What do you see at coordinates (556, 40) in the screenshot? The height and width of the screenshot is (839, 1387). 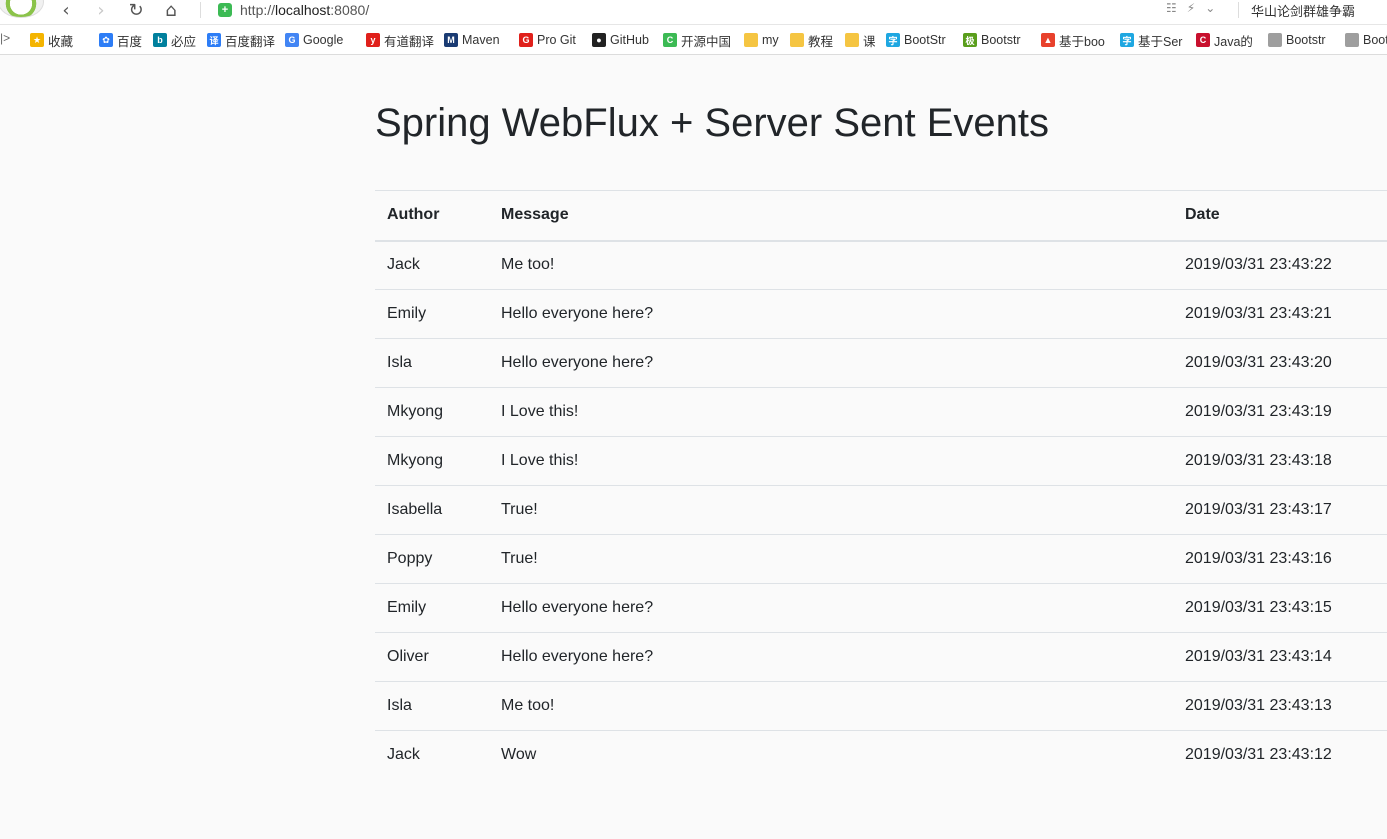 I see `bookmark-label: Pro Git` at bounding box center [556, 40].